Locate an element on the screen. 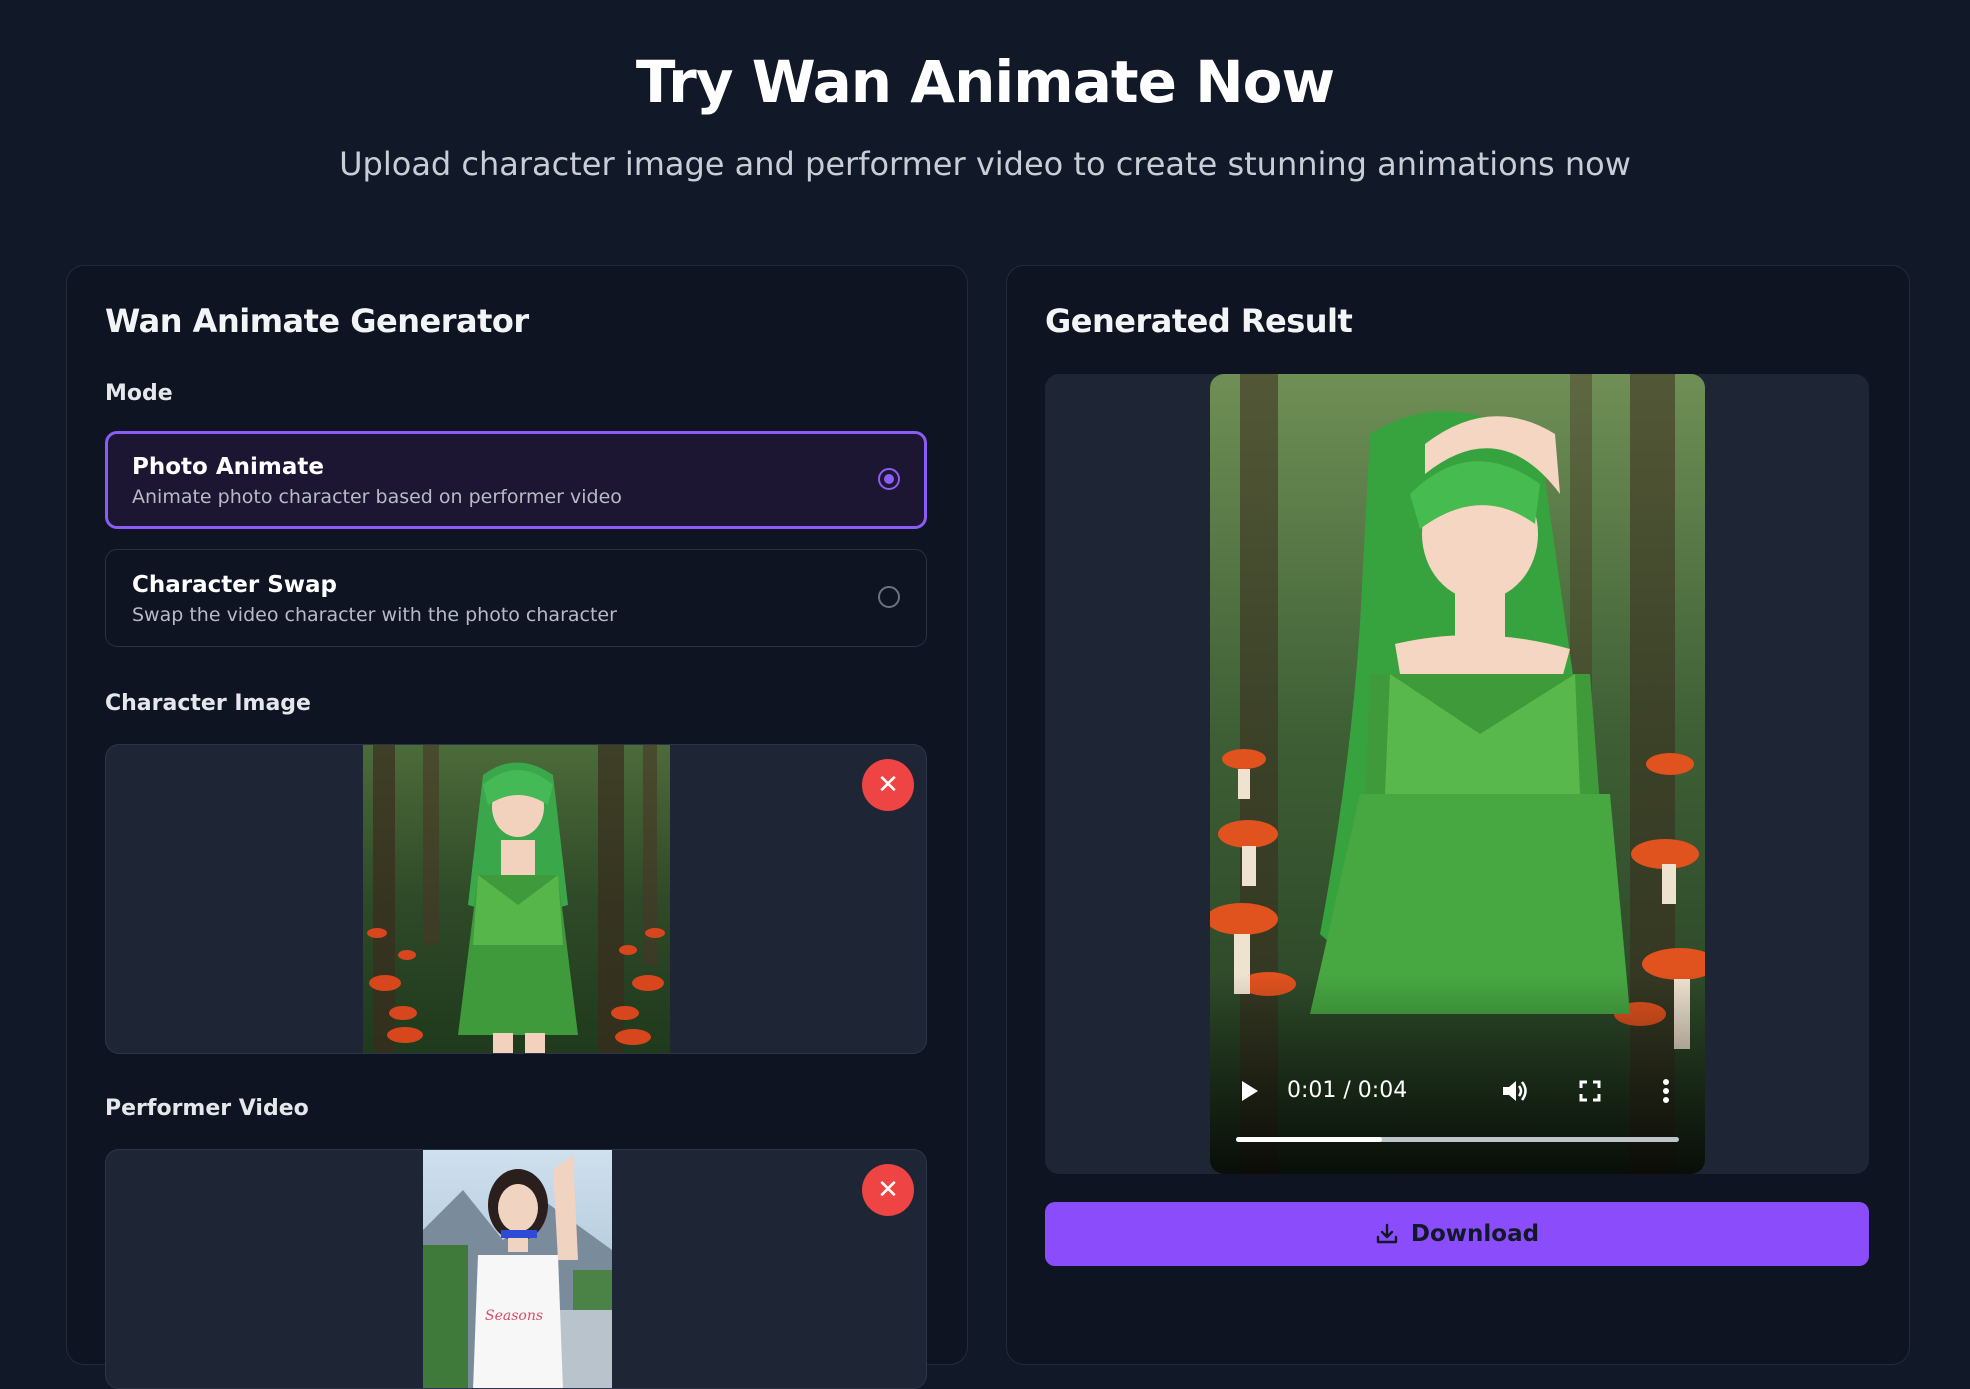  result-video-frame is located at coordinates (1457, 774).